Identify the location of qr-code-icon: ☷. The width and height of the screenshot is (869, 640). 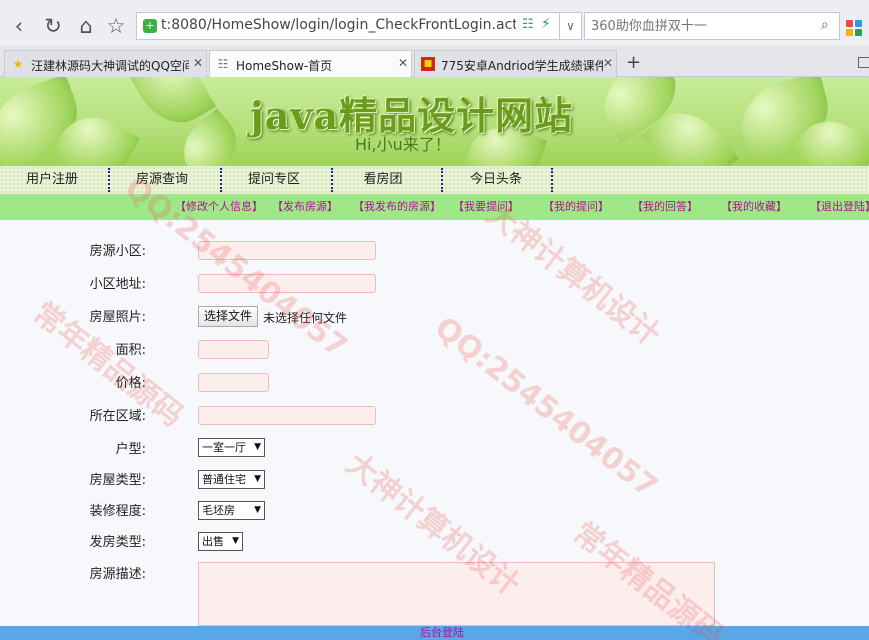
(528, 24).